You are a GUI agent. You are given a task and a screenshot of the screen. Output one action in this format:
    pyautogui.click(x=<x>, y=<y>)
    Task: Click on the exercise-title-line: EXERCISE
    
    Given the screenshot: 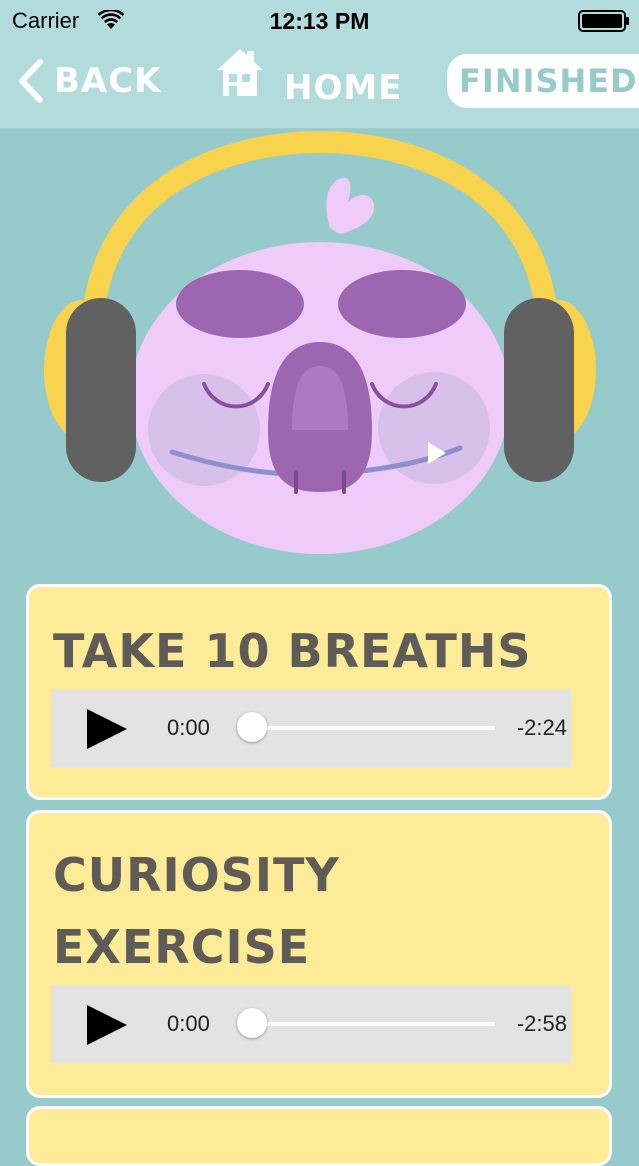 What is the action you would take?
    pyautogui.click(x=182, y=947)
    